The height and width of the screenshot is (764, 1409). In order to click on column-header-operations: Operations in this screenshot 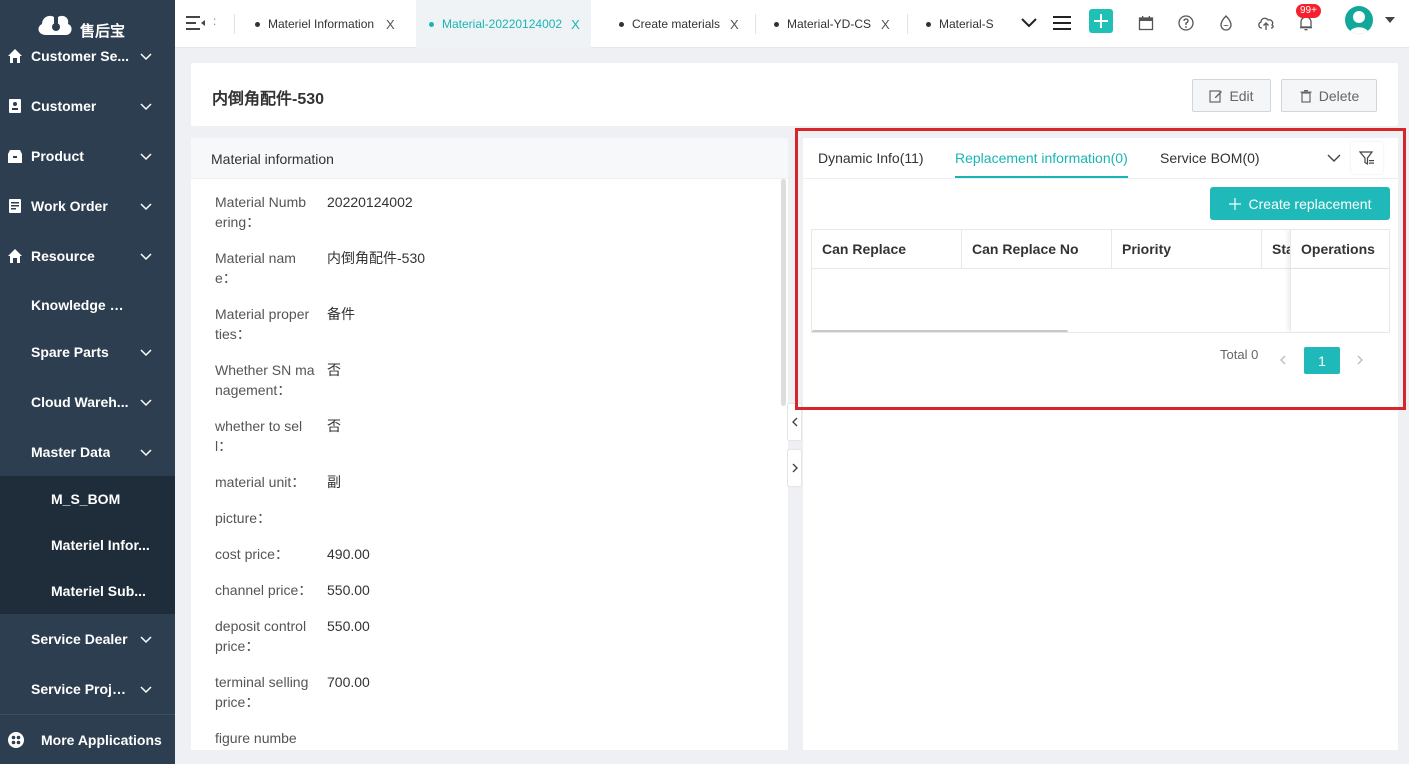, I will do `click(1339, 249)`.